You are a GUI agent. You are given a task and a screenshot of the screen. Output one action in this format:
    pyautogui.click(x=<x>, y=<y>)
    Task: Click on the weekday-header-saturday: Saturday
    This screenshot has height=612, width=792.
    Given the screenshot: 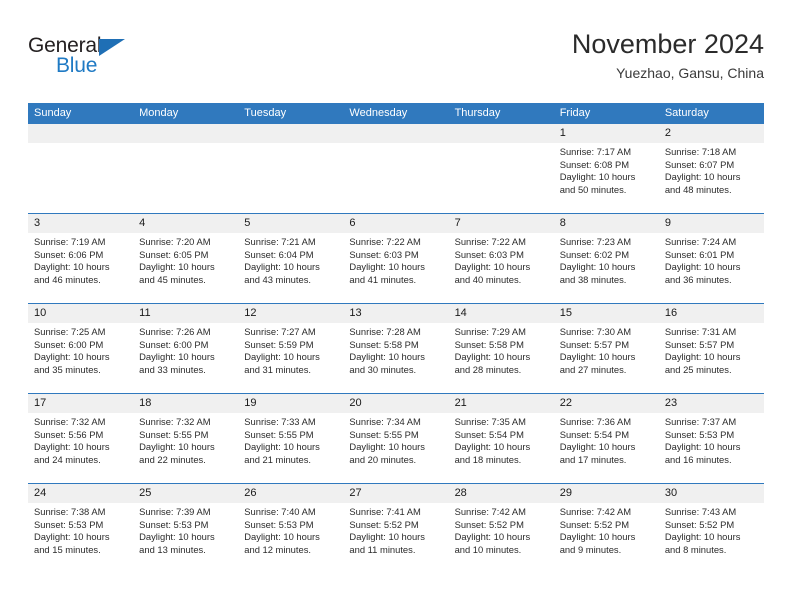 What is the action you would take?
    pyautogui.click(x=686, y=113)
    